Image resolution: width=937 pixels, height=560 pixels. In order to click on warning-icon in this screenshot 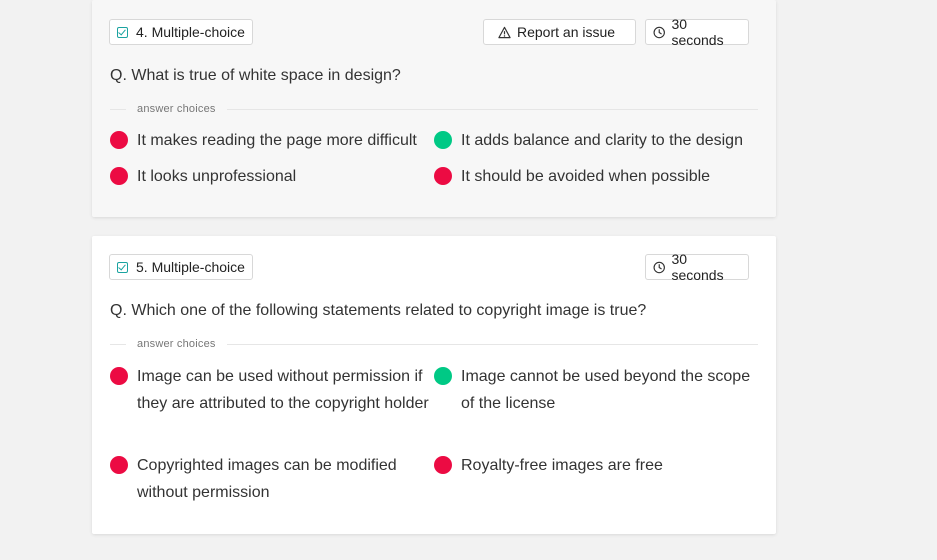, I will do `click(504, 32)`.